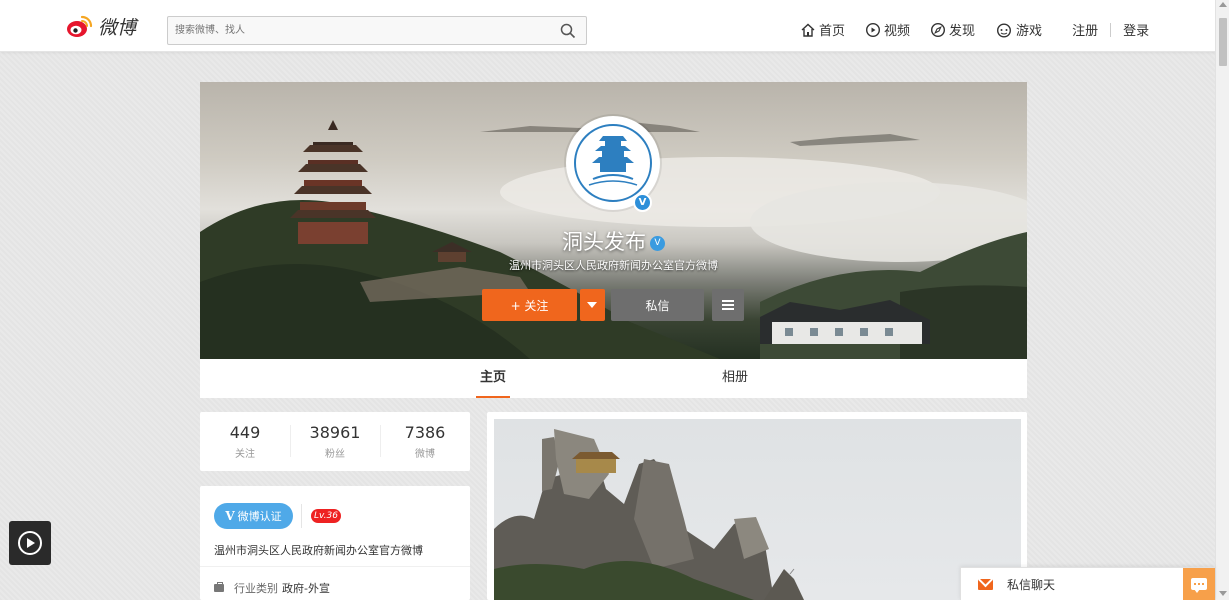  Describe the element at coordinates (897, 31) in the screenshot. I see `nav-video-label: 视频` at that location.